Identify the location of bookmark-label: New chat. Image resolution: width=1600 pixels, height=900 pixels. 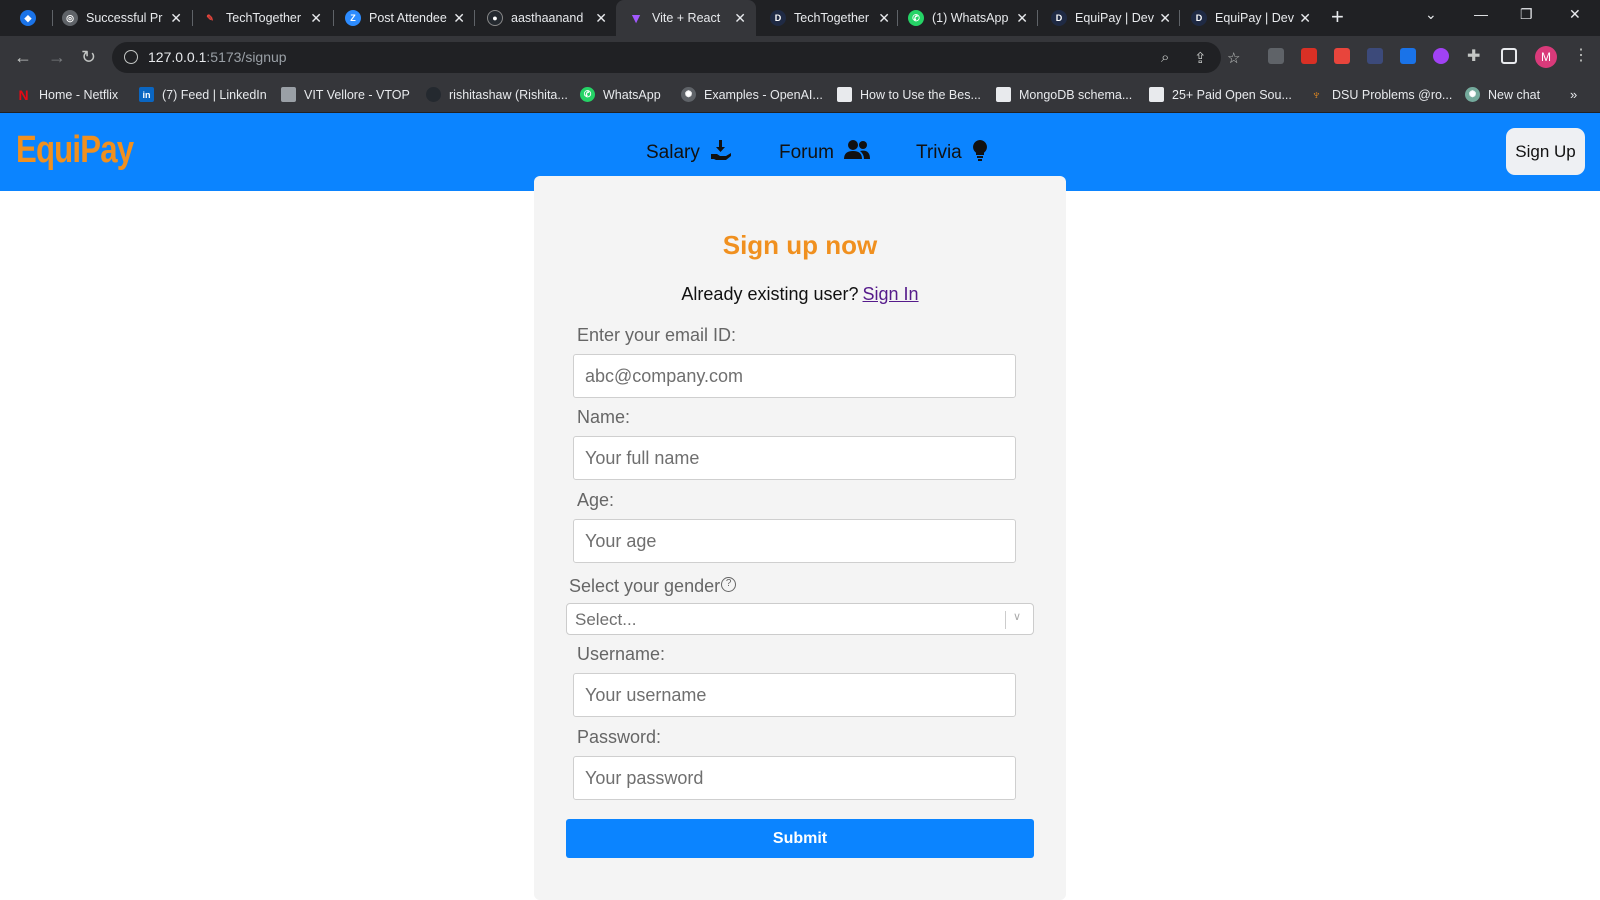
(1514, 94).